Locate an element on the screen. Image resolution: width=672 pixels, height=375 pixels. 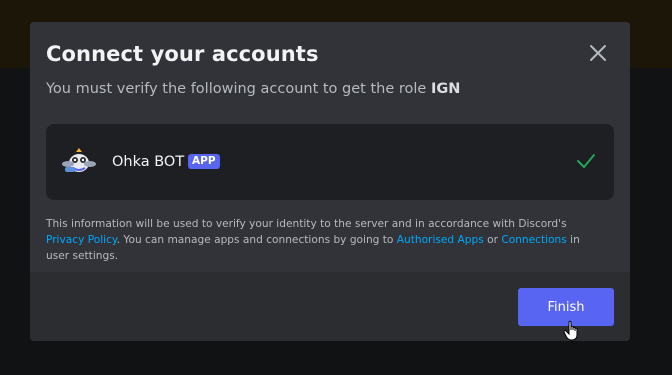
check-icon is located at coordinates (586, 161).